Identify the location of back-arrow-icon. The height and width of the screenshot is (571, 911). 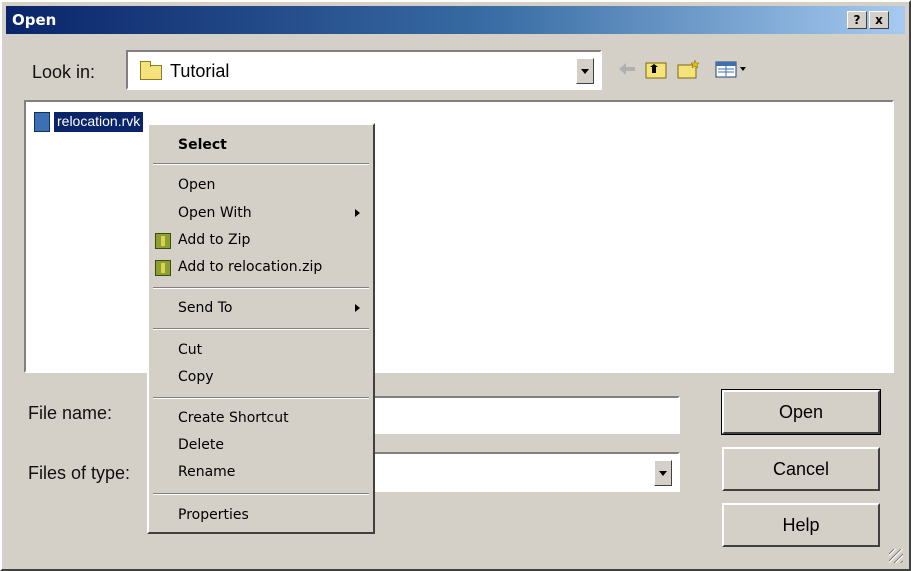
(627, 69).